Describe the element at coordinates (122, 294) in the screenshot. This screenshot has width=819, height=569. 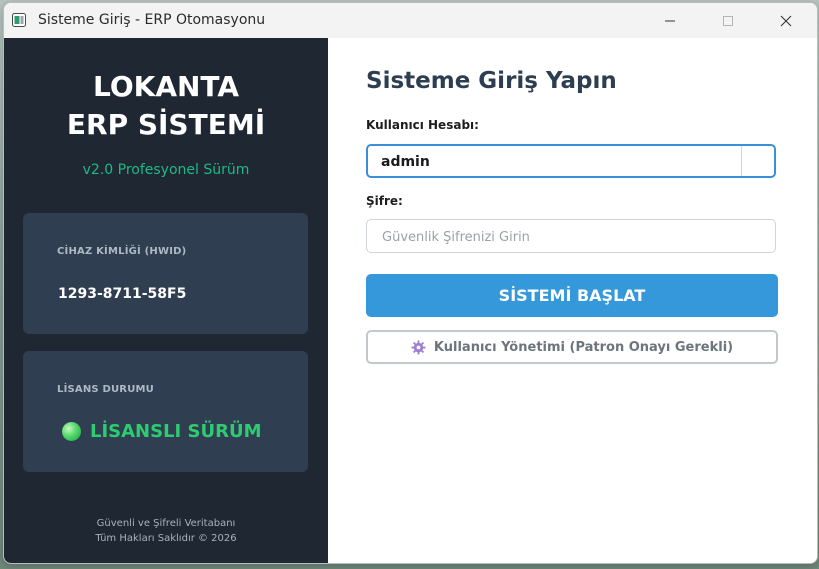
I see `hwid-value: 1293-8711-58F5` at that location.